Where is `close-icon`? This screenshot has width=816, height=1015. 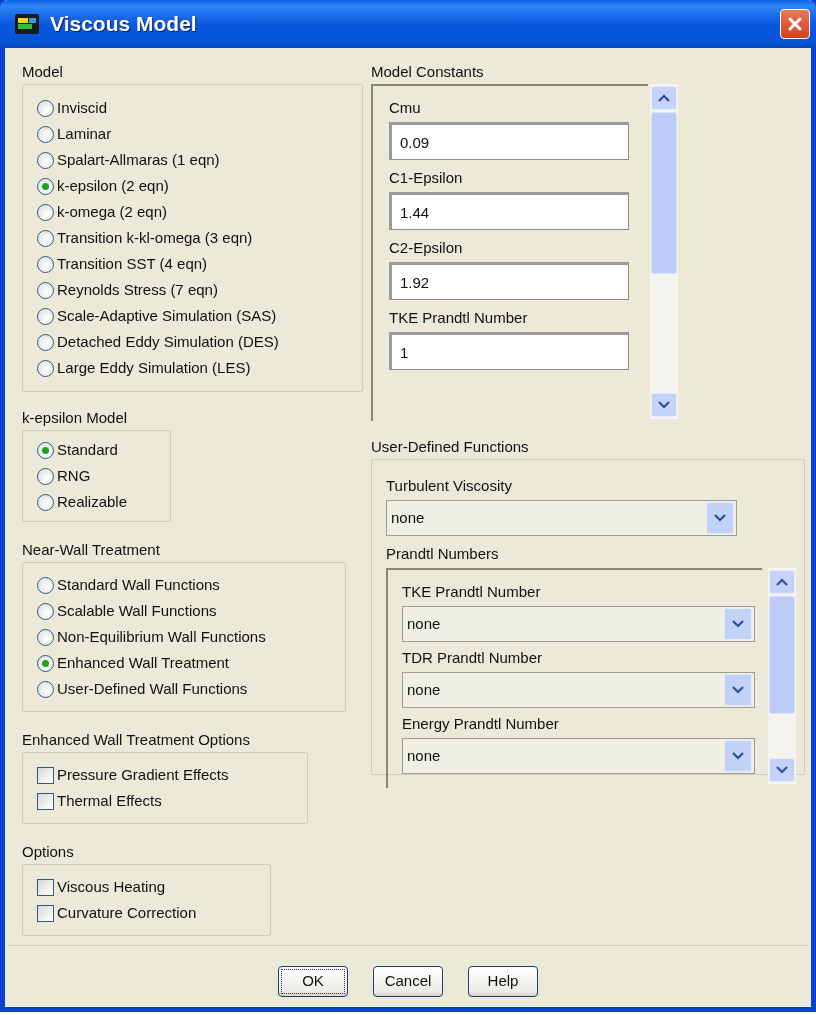 close-icon is located at coordinates (795, 24).